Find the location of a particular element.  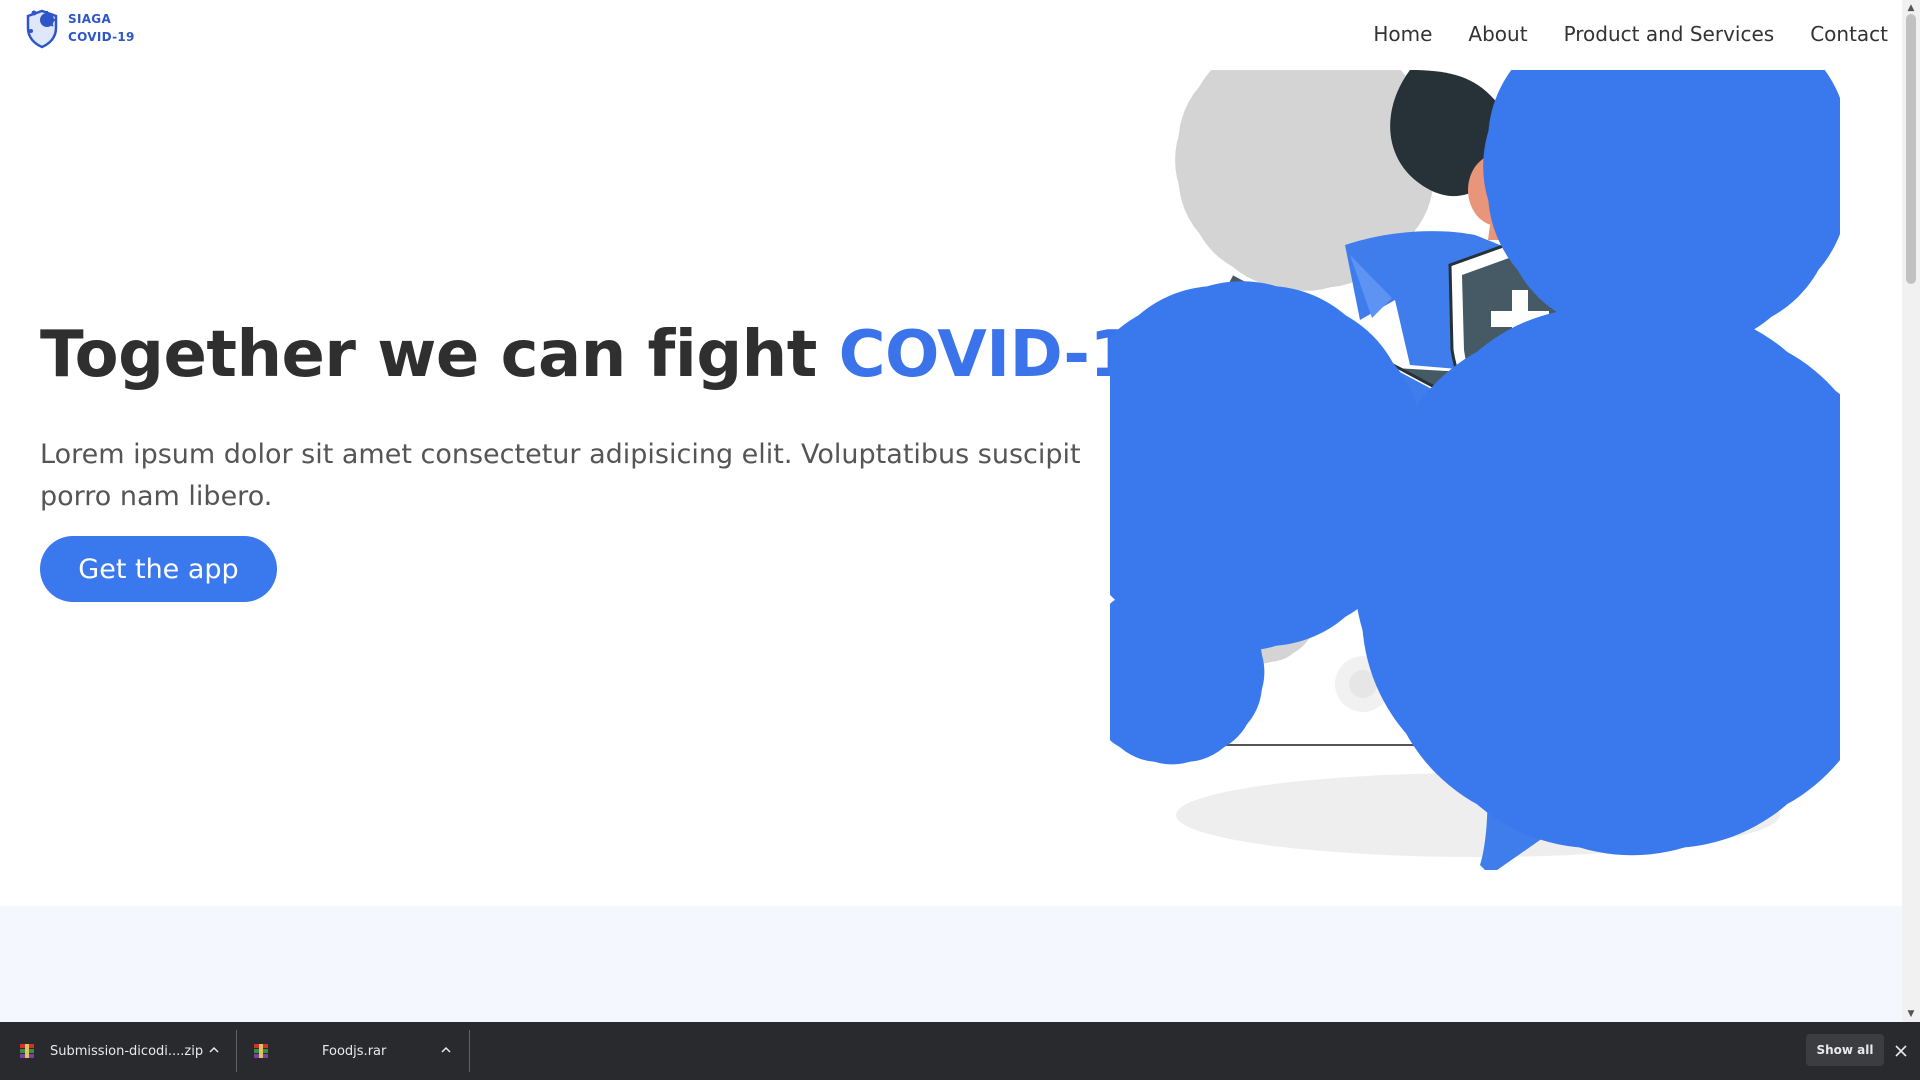

nav-home: Home is located at coordinates (1402, 34).